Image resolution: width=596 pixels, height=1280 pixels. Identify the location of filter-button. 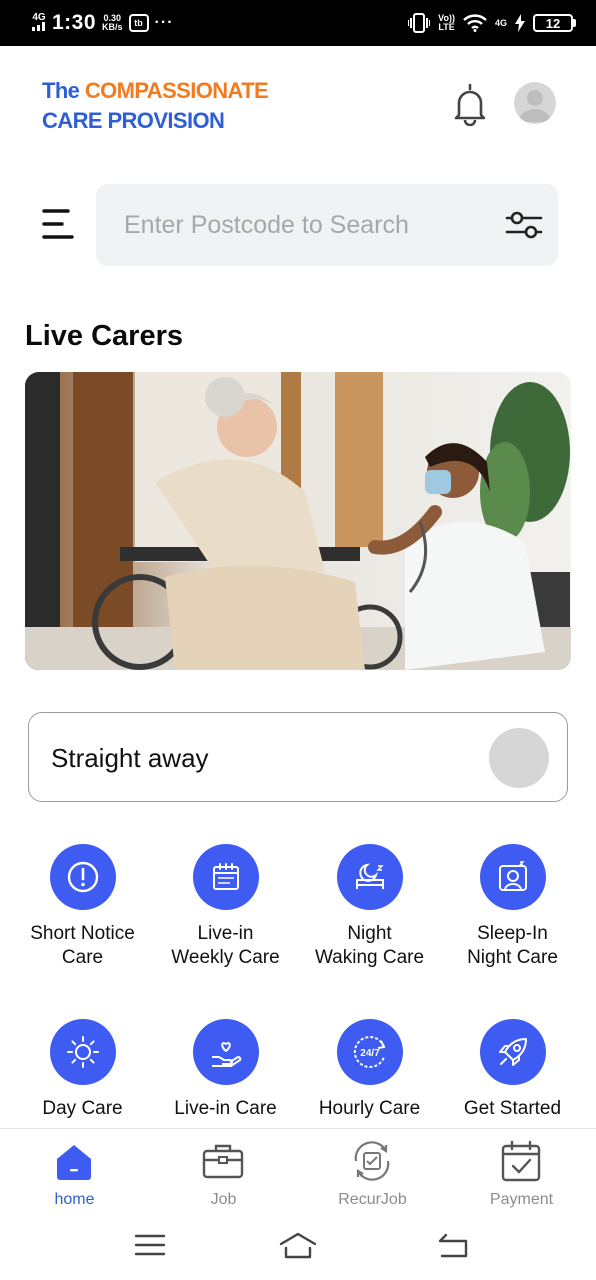
(524, 225).